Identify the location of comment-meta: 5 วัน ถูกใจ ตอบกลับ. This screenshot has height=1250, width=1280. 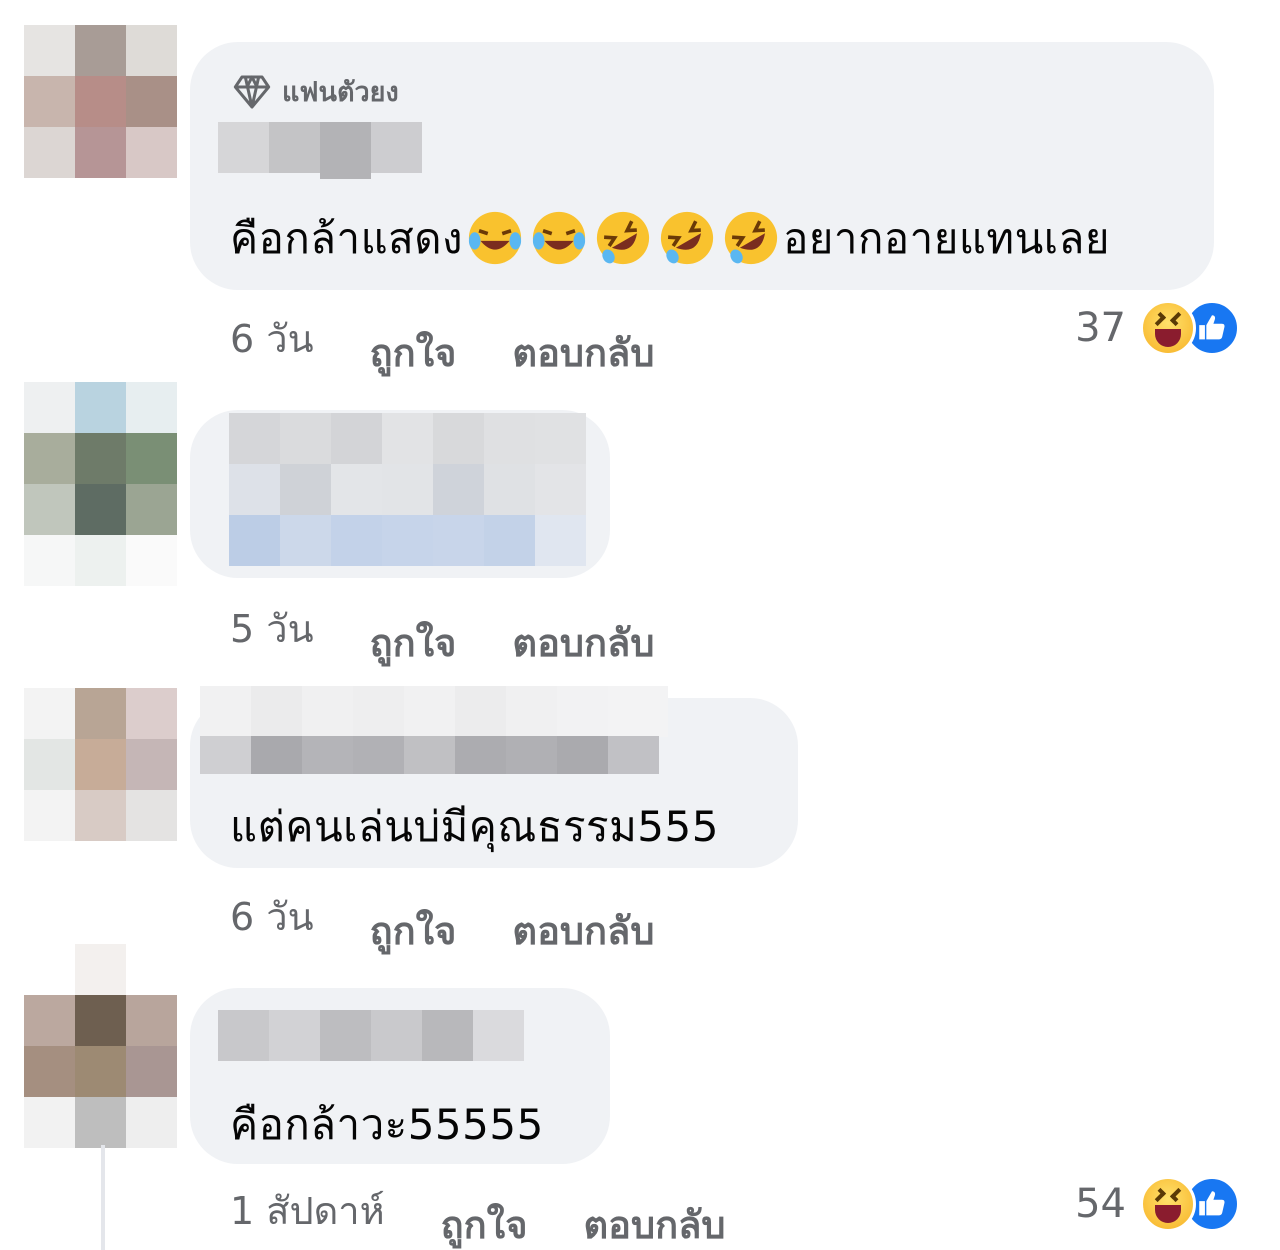
(470, 631).